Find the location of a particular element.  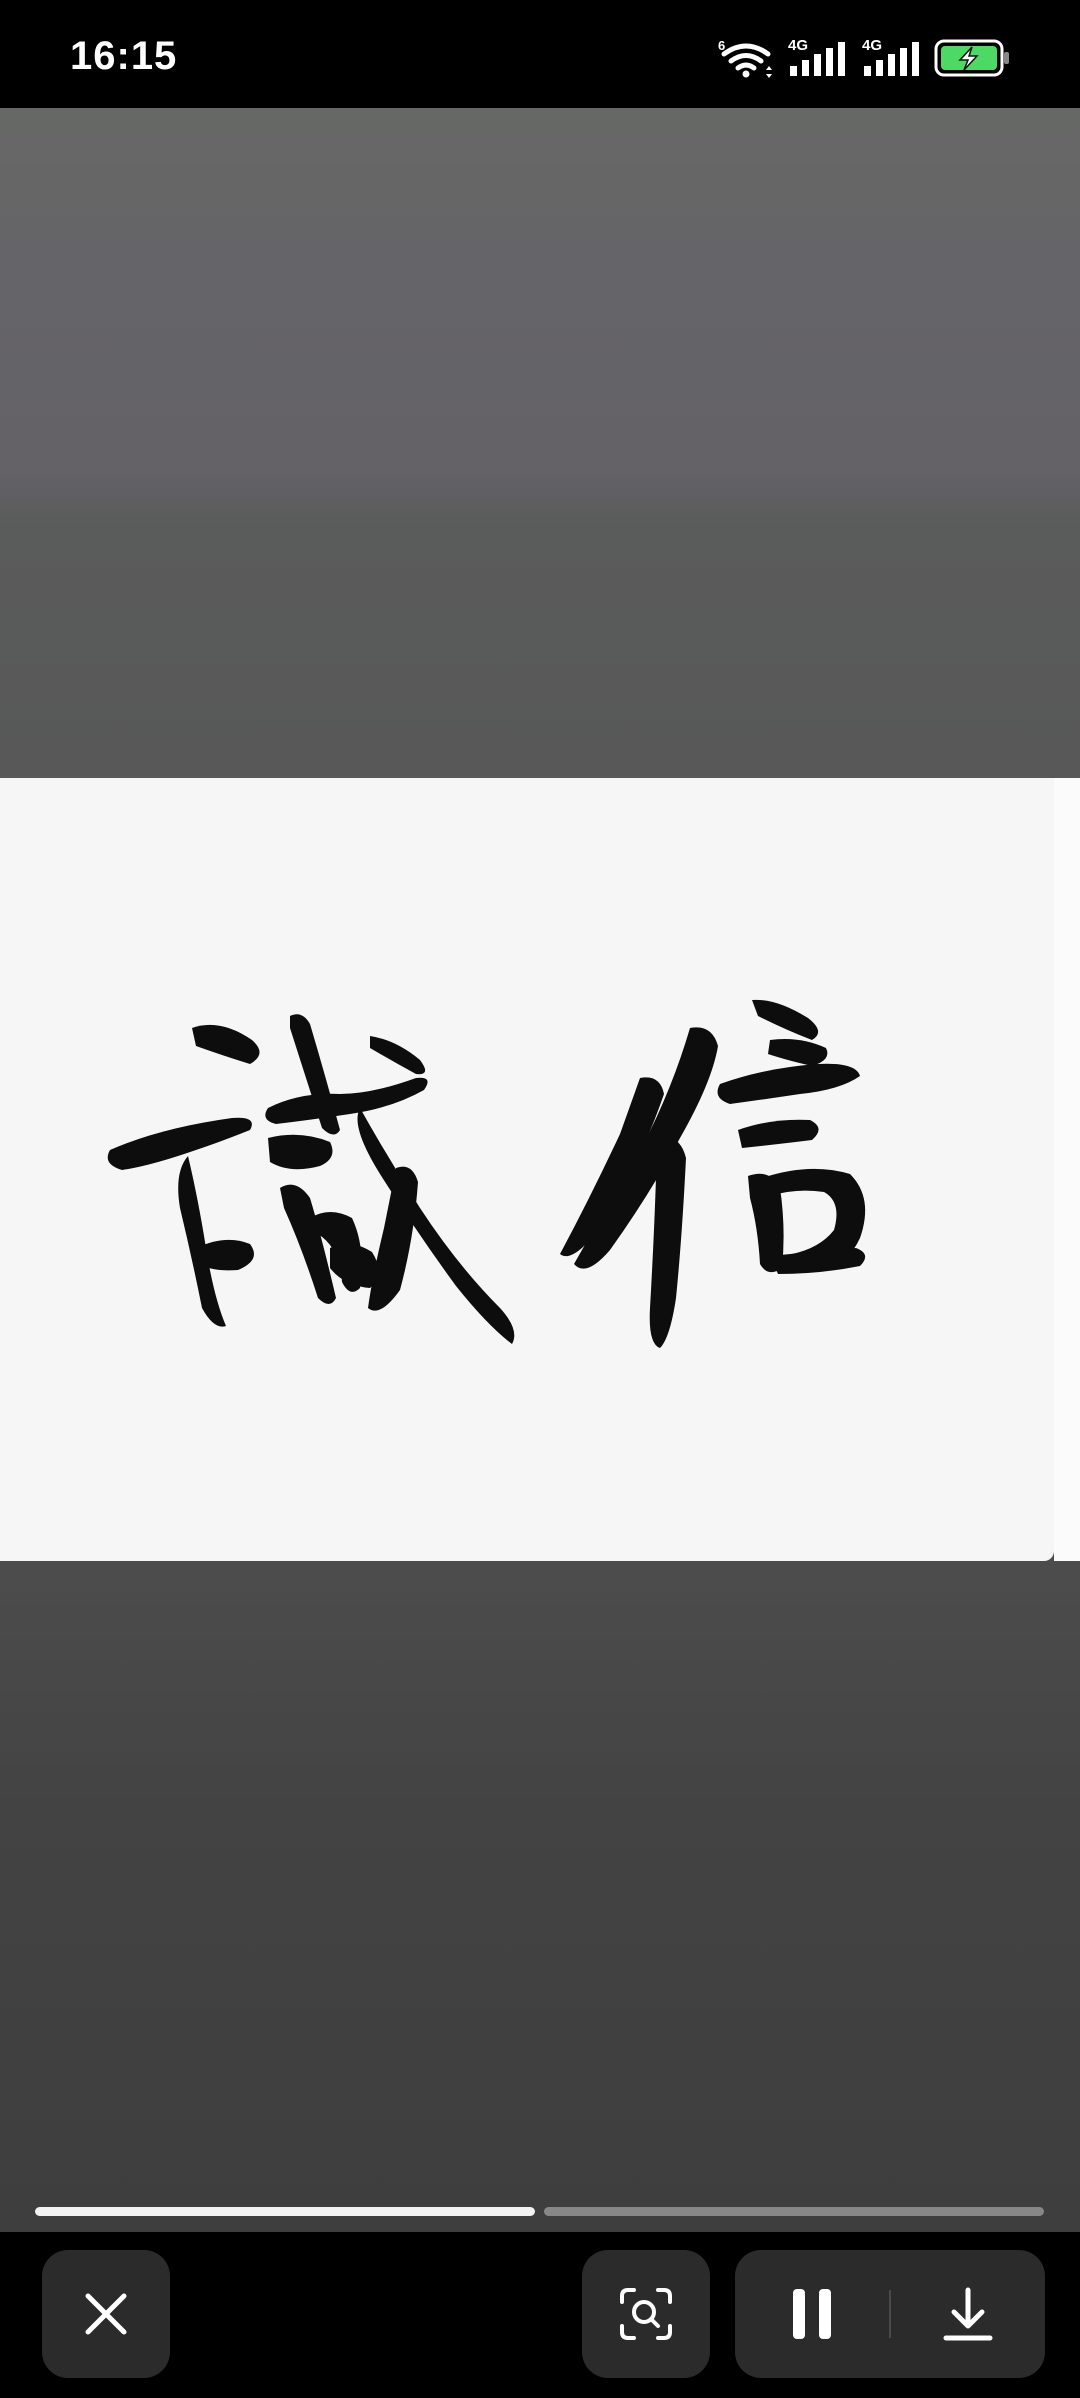

download-button is located at coordinates (968, 2314).